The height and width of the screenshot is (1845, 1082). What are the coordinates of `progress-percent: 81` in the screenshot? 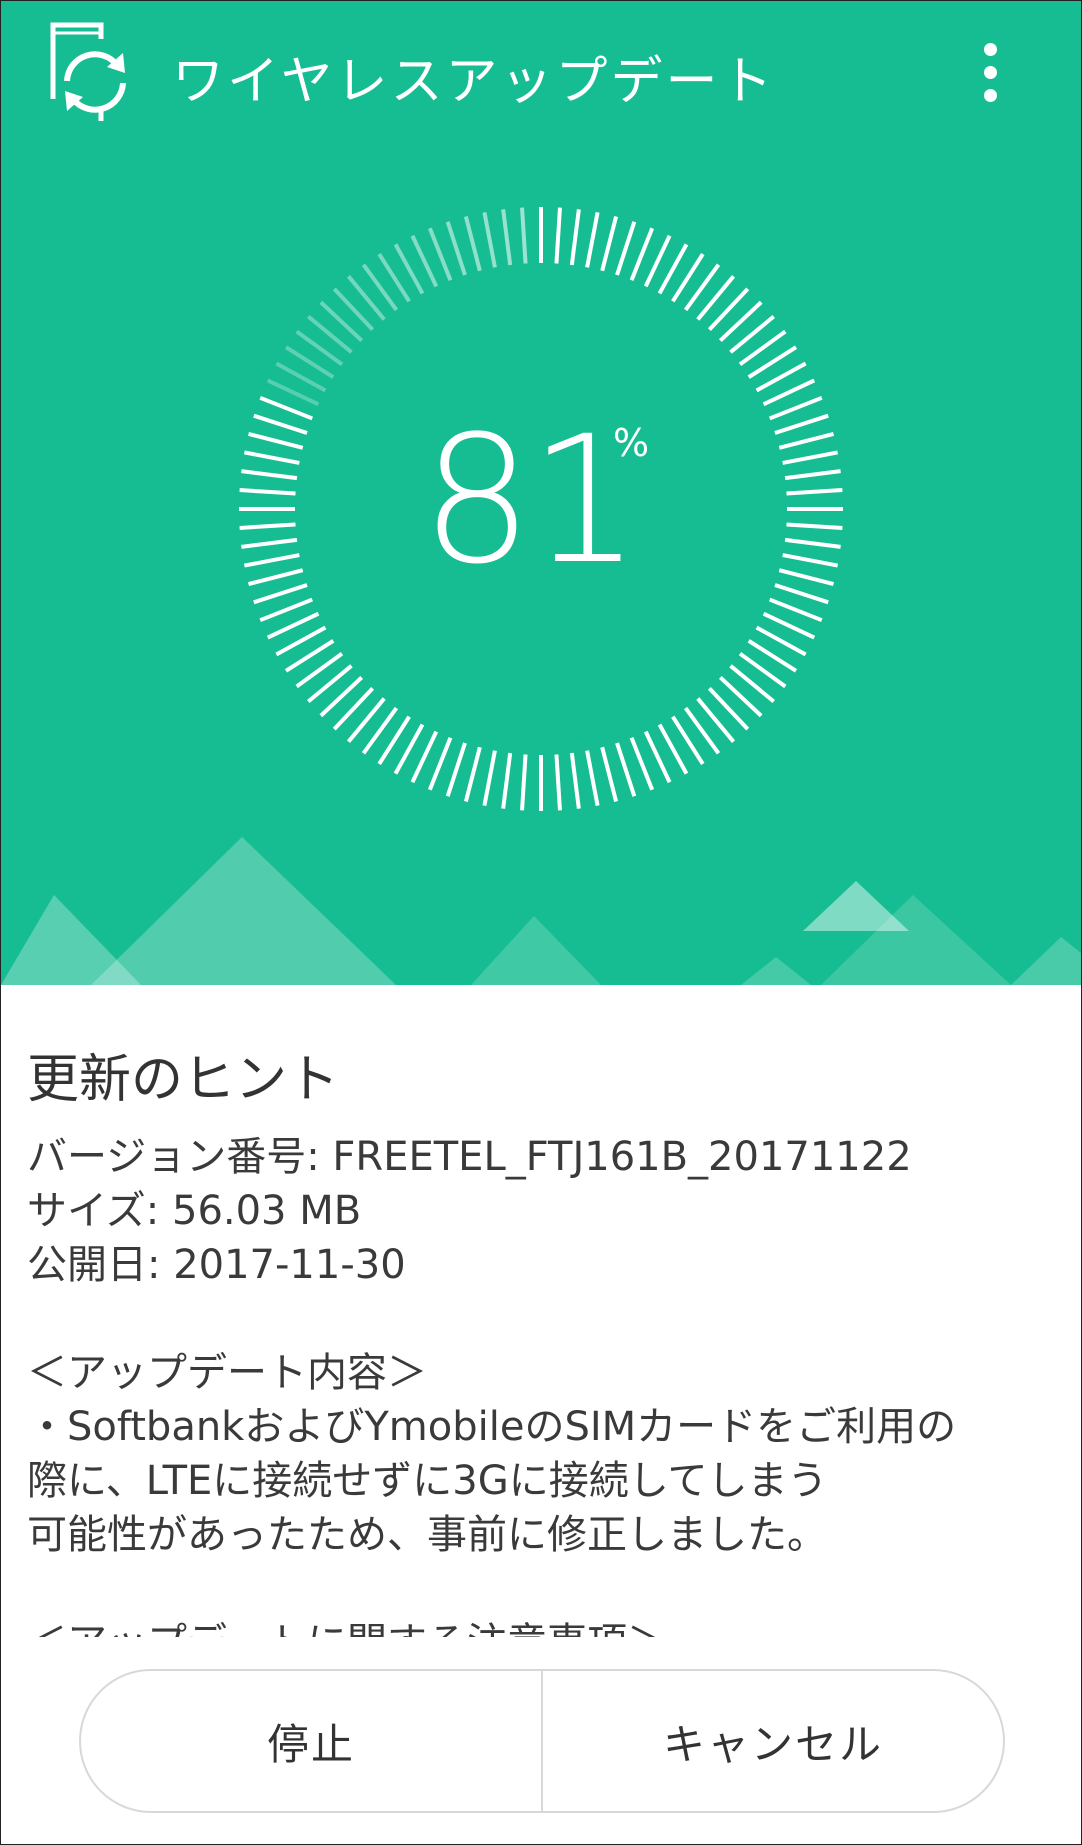 It's located at (531, 500).